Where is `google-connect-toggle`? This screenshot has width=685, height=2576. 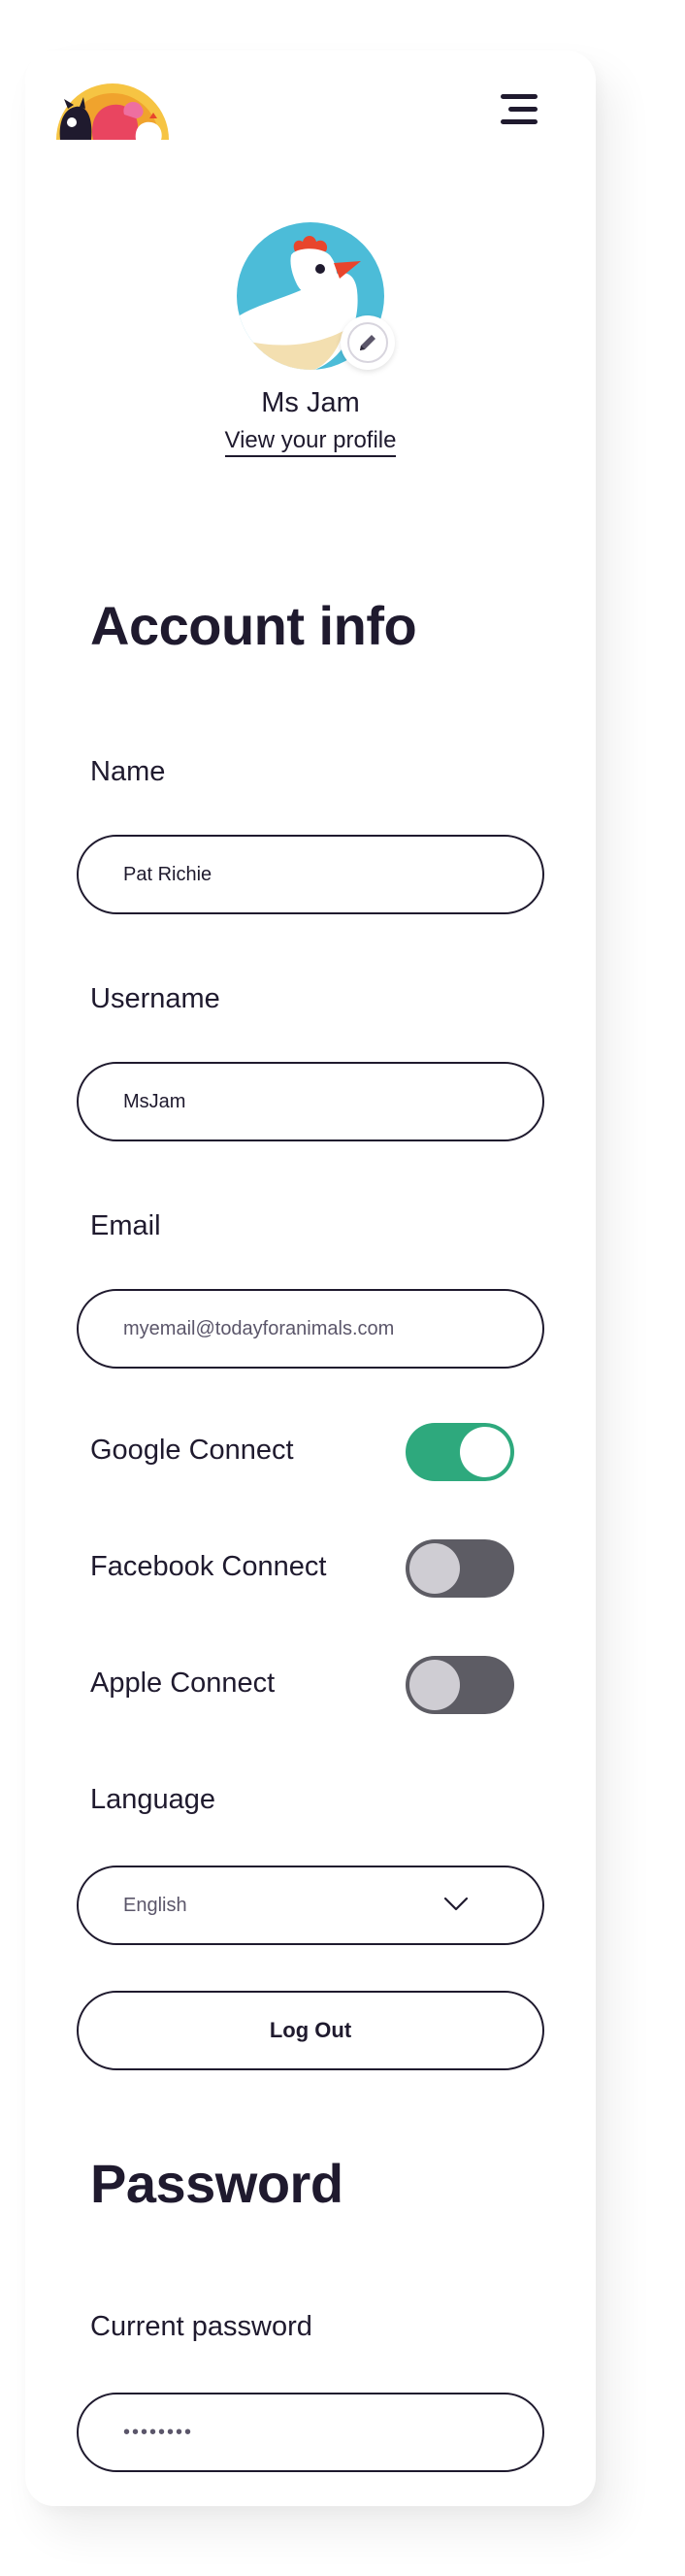 google-connect-toggle is located at coordinates (460, 1452).